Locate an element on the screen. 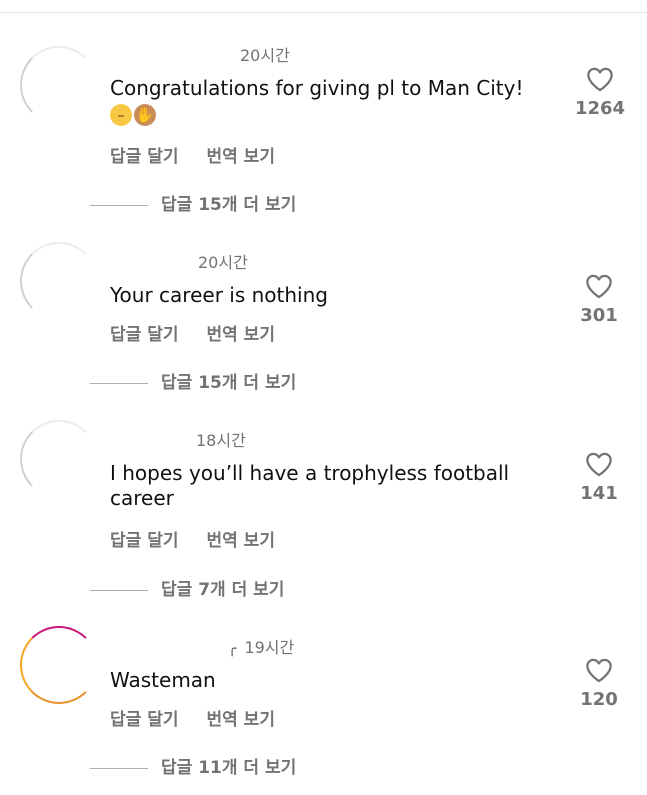  comment-text: Your career is nothing is located at coordinates (219, 295).